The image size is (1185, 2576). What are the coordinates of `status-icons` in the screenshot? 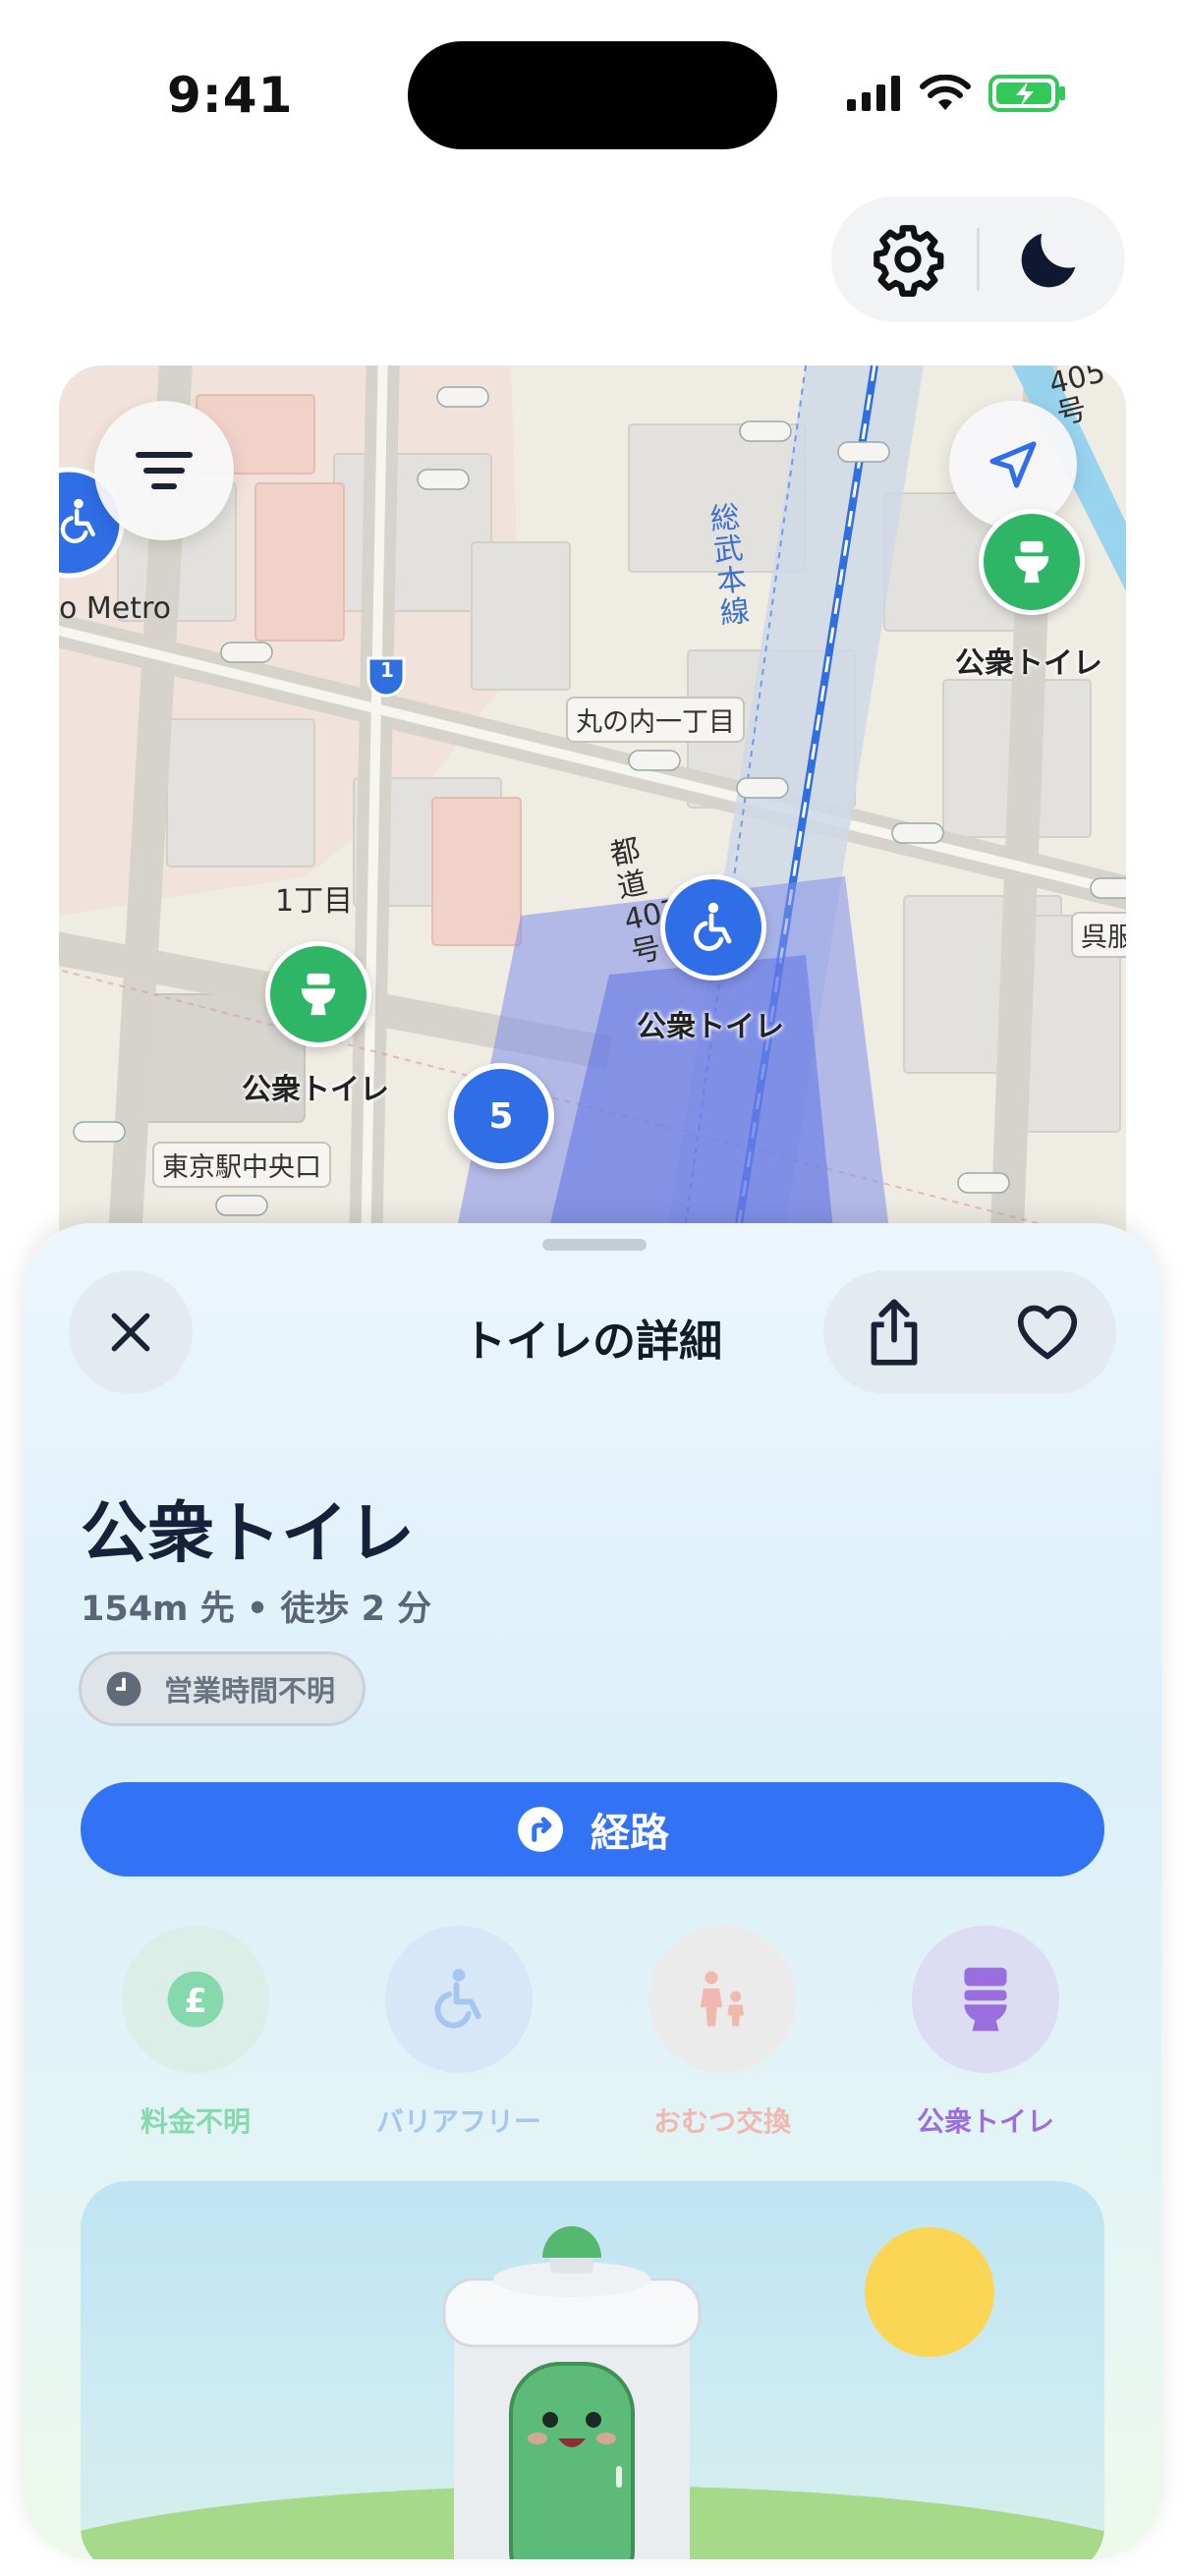 It's located at (957, 93).